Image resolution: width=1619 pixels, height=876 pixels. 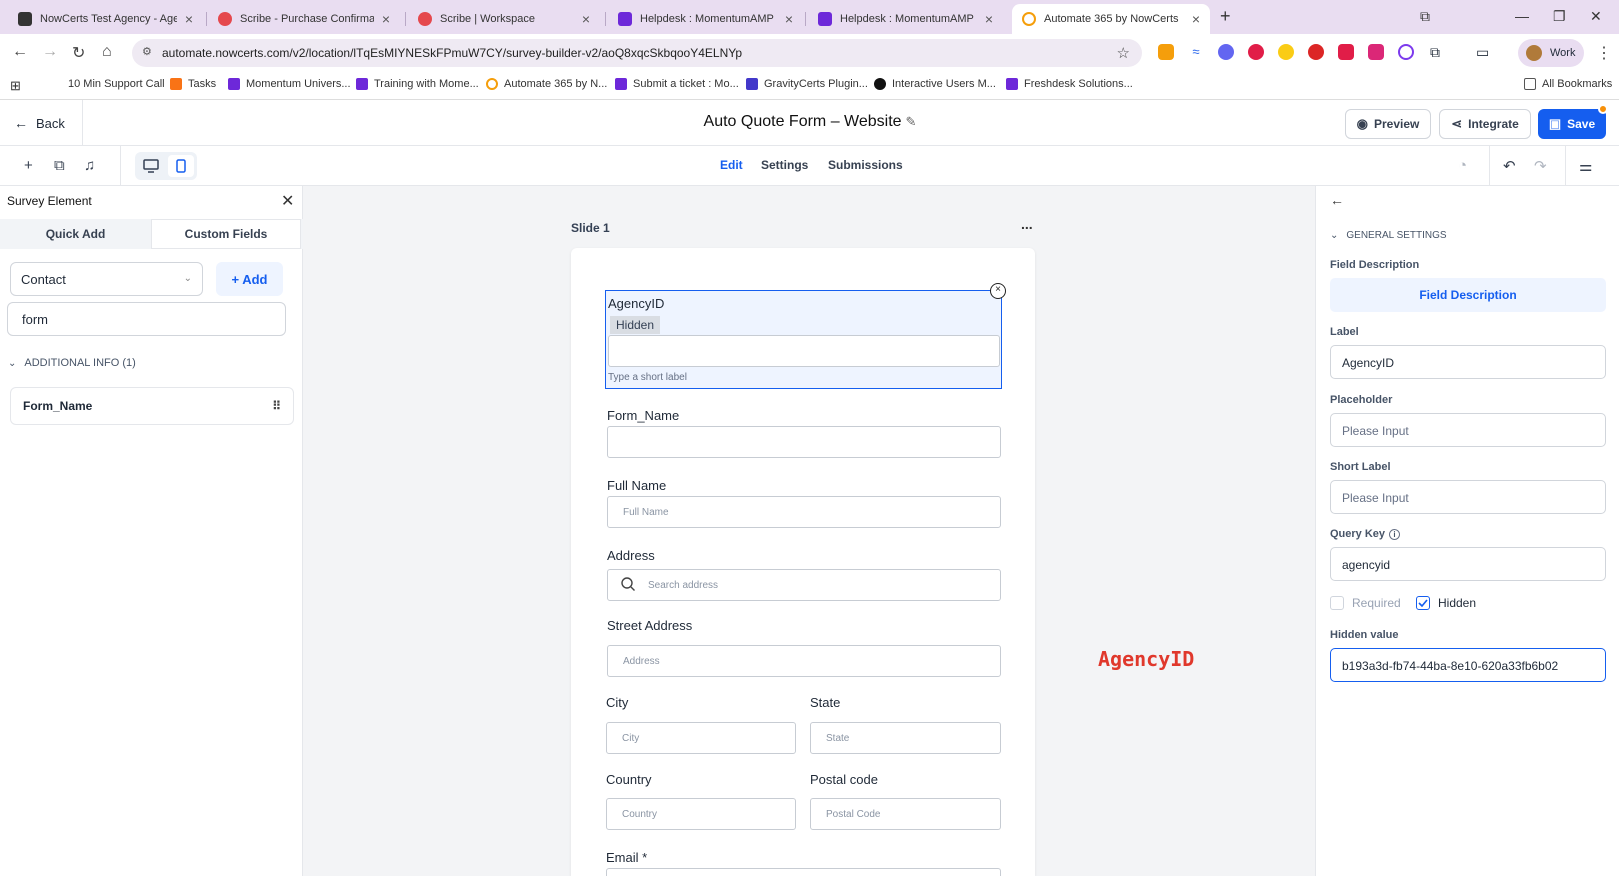 I want to click on remove-field-icon: ×, so click(x=998, y=291).